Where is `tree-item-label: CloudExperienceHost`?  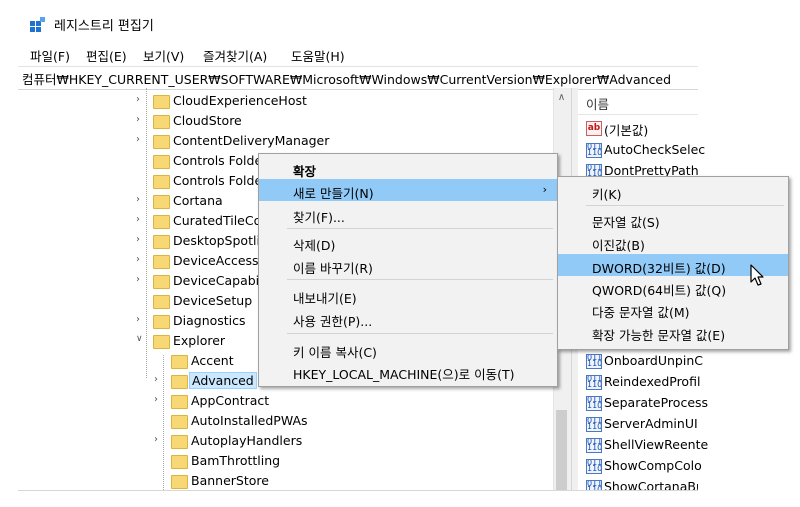
tree-item-label: CloudExperienceHost is located at coordinates (240, 100).